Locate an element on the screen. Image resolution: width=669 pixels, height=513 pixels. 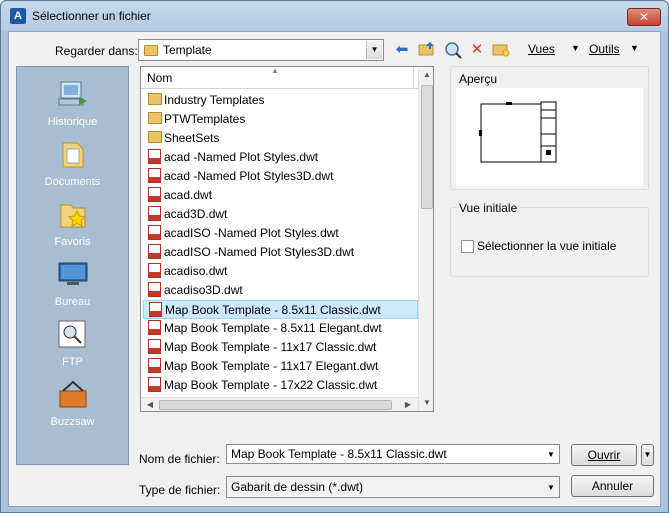
file-row: acad -Named Plot Styles.dwtGa is located at coordinates (288, 157).